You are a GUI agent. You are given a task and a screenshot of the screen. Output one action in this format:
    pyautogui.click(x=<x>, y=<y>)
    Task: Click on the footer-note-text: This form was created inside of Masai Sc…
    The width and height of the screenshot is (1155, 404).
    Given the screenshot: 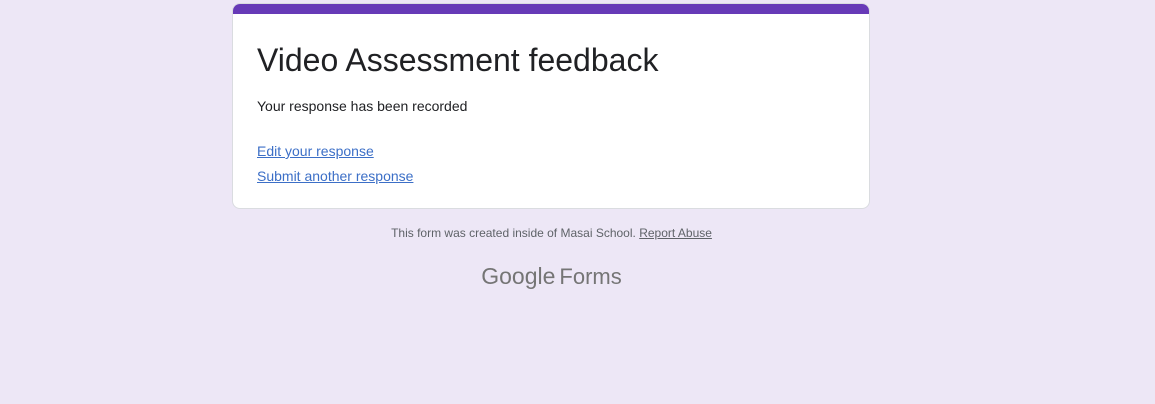 What is the action you would take?
    pyautogui.click(x=513, y=233)
    